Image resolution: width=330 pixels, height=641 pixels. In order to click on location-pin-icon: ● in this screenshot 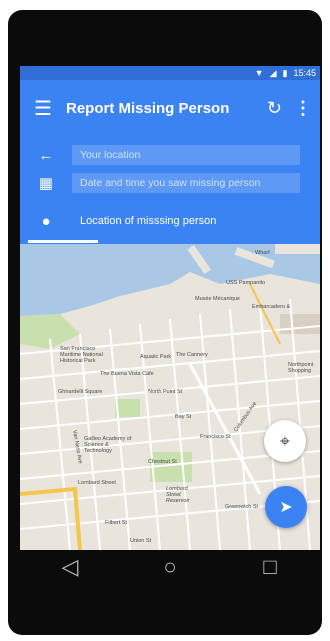, I will do `click(46, 221)`.